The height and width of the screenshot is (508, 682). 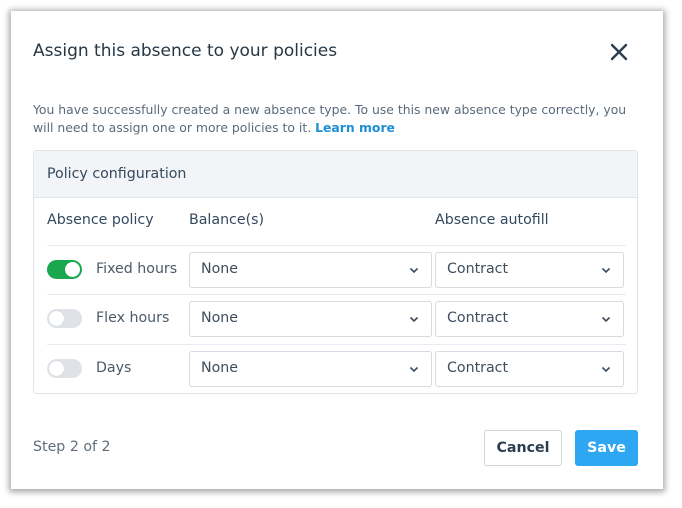 I want to click on step-indicator: Step 2 of 2, so click(x=72, y=447).